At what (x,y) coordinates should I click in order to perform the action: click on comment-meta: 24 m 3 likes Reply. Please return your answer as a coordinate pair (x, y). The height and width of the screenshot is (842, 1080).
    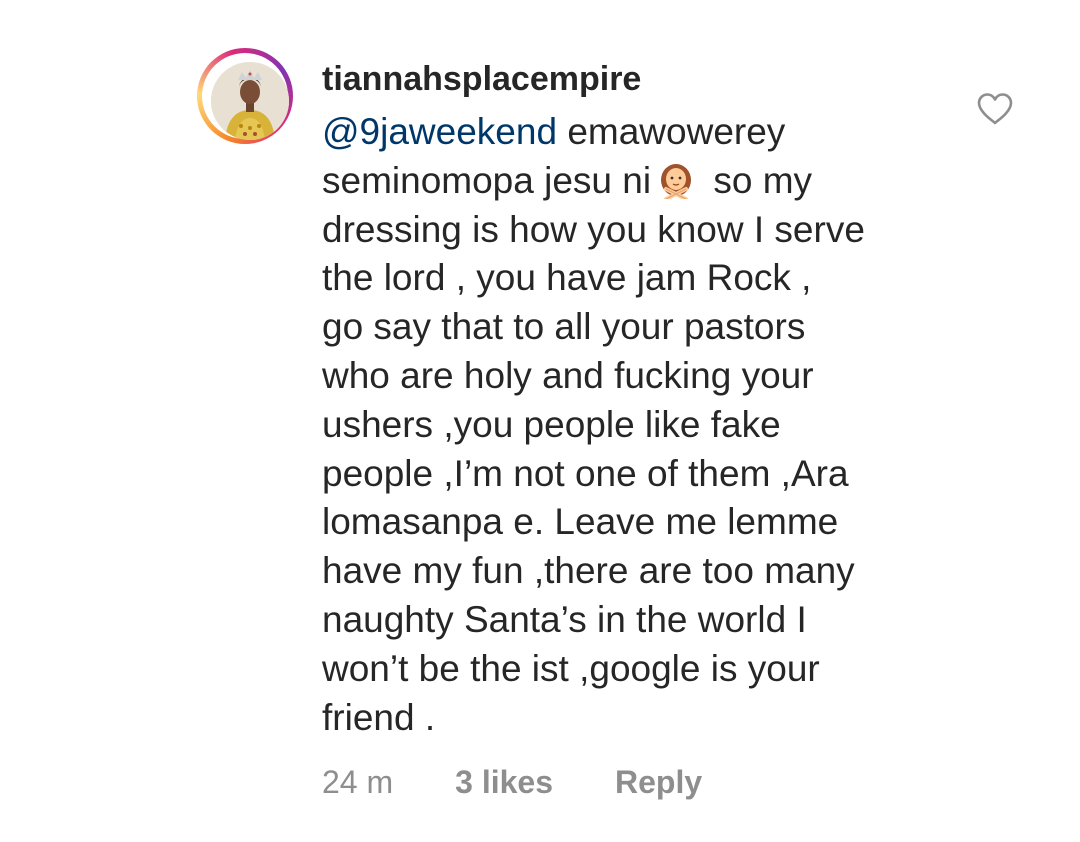
    Looking at the image, I should click on (512, 782).